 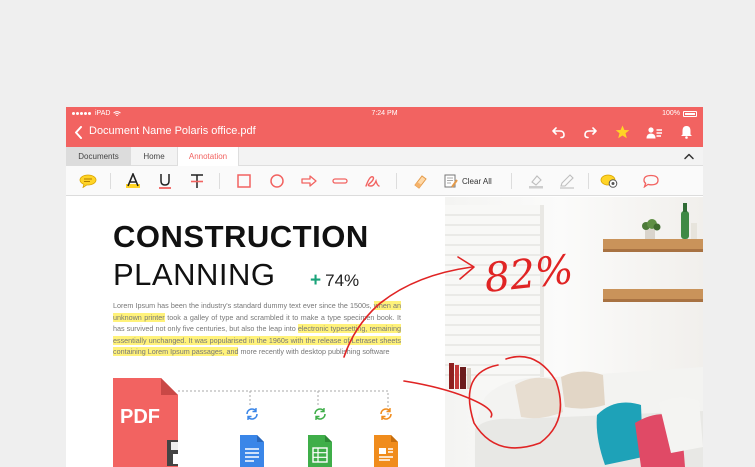 I want to click on star-icon, so click(x=622, y=132).